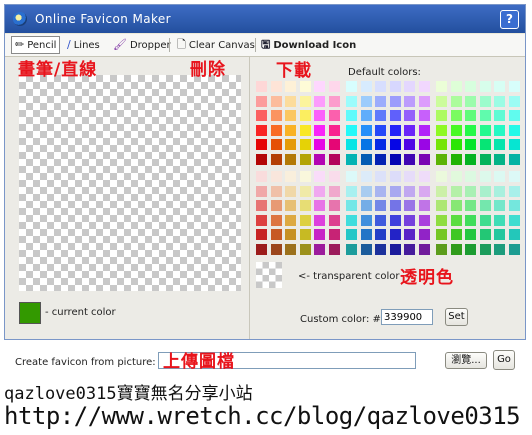  What do you see at coordinates (216, 45) in the screenshot?
I see `clear-canvas-button: 🗋 Clear Canvas` at bounding box center [216, 45].